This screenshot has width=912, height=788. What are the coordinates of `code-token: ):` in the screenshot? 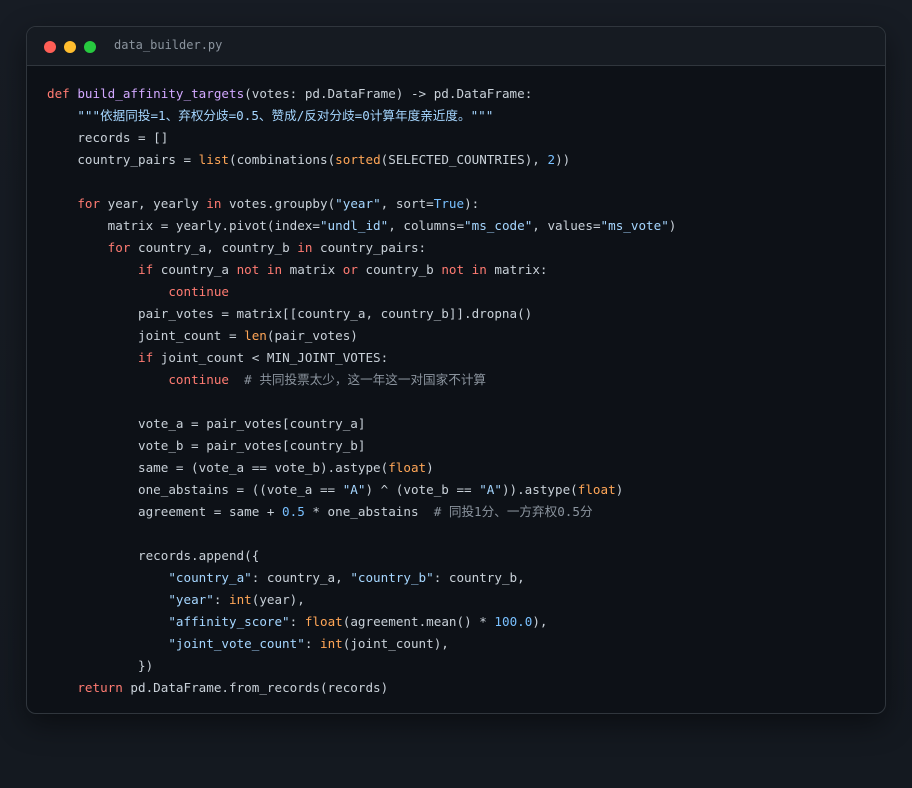 It's located at (472, 203).